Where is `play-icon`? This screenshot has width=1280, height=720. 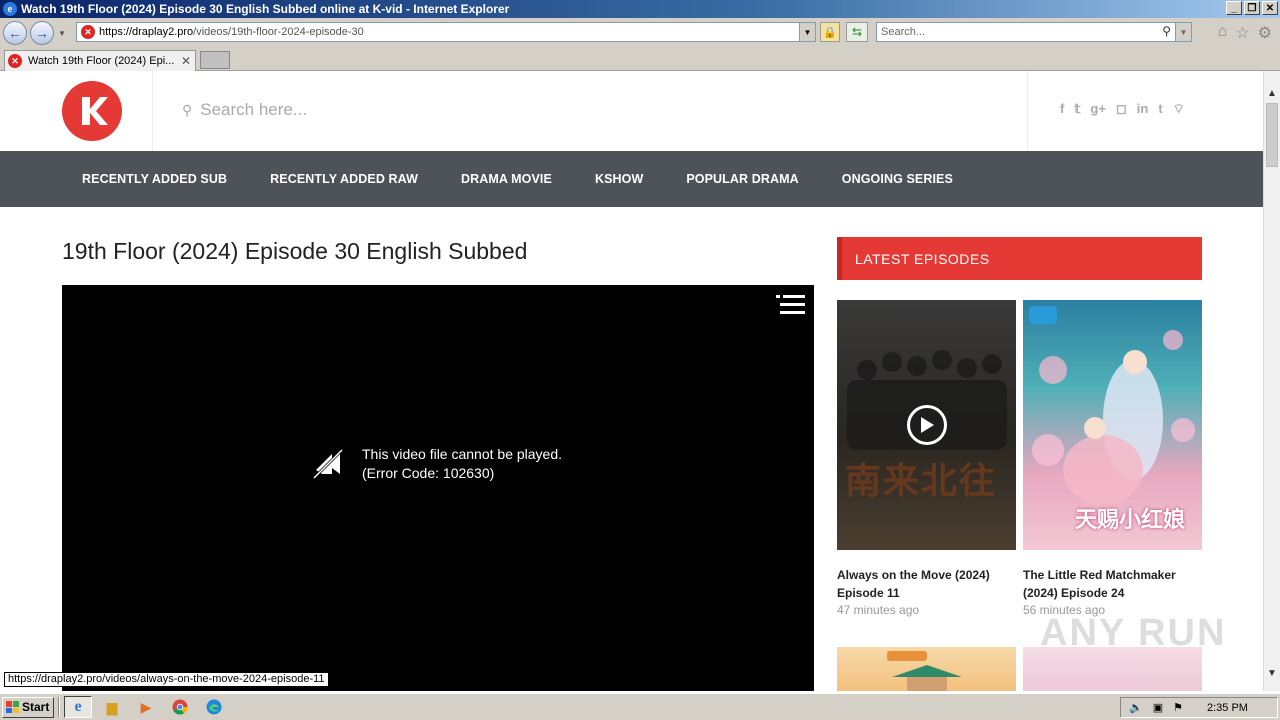 play-icon is located at coordinates (927, 425).